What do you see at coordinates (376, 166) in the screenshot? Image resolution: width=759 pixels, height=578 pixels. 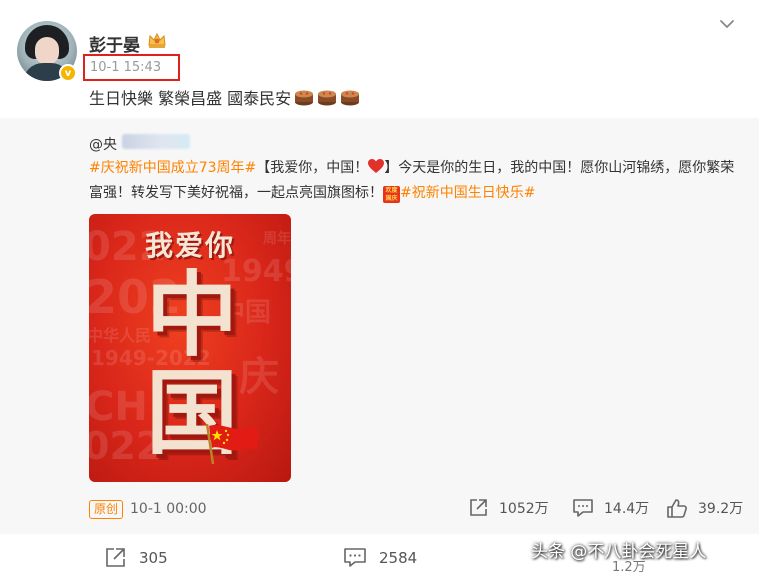 I see `heart-icon` at bounding box center [376, 166].